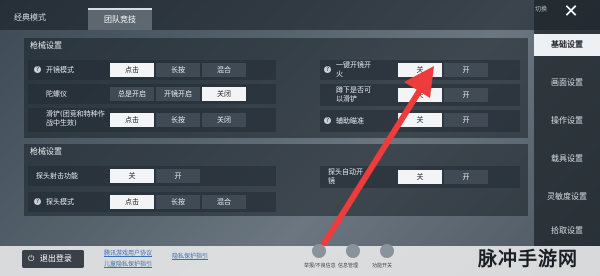 This screenshot has width=600, height=276. Describe the element at coordinates (567, 121) in the screenshot. I see `sidebar-item-controls: 操作设置` at that location.